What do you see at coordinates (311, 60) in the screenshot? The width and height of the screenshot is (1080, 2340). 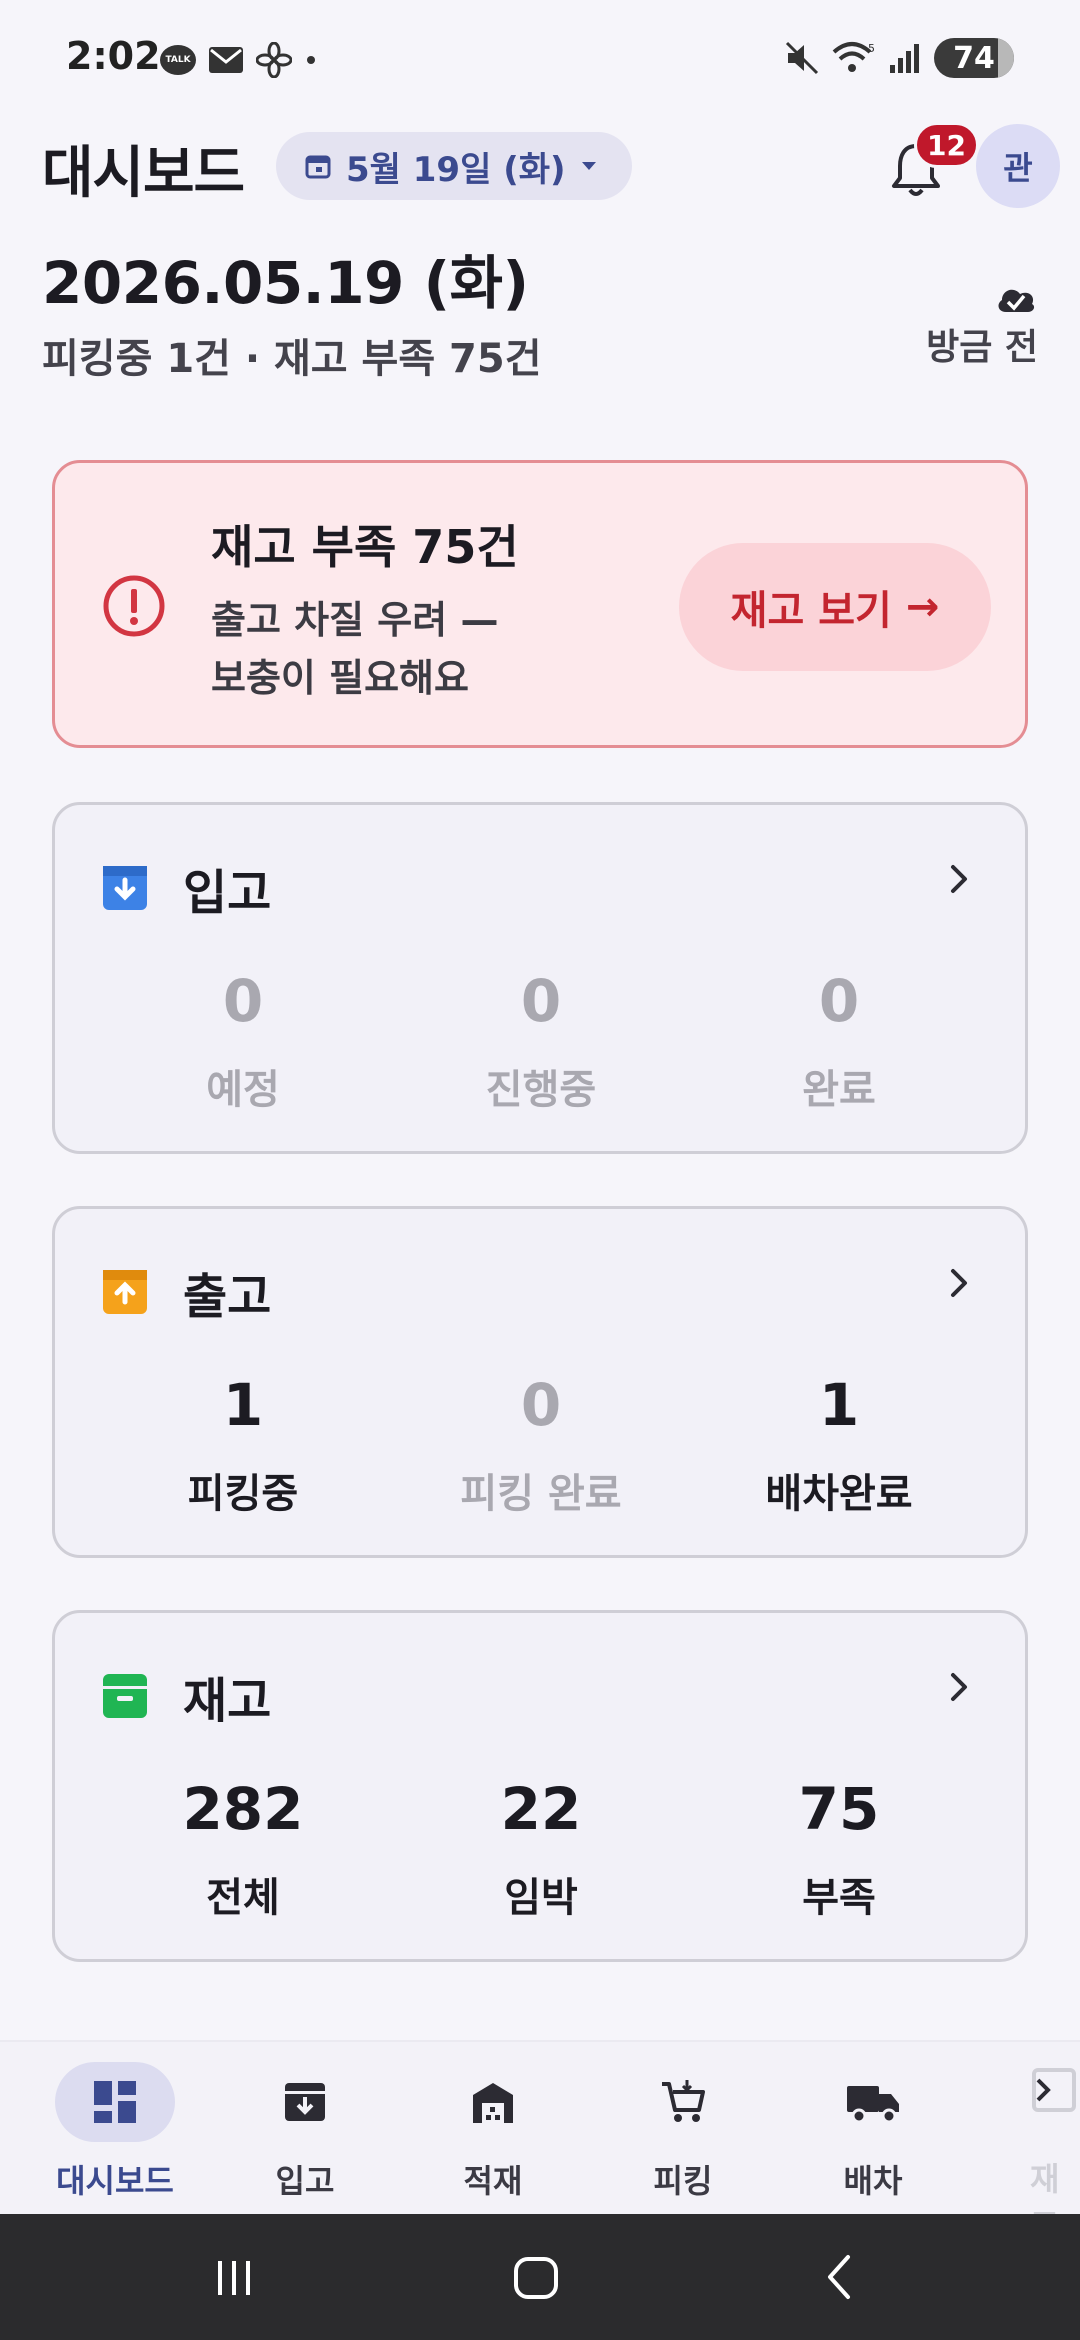 I see `dot-icon` at bounding box center [311, 60].